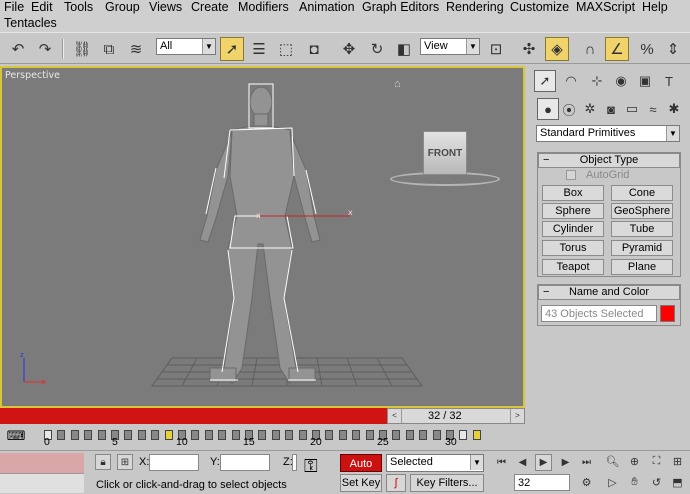 The width and height of the screenshot is (690, 494). I want to click on undo-icon: ↶, so click(18, 49).